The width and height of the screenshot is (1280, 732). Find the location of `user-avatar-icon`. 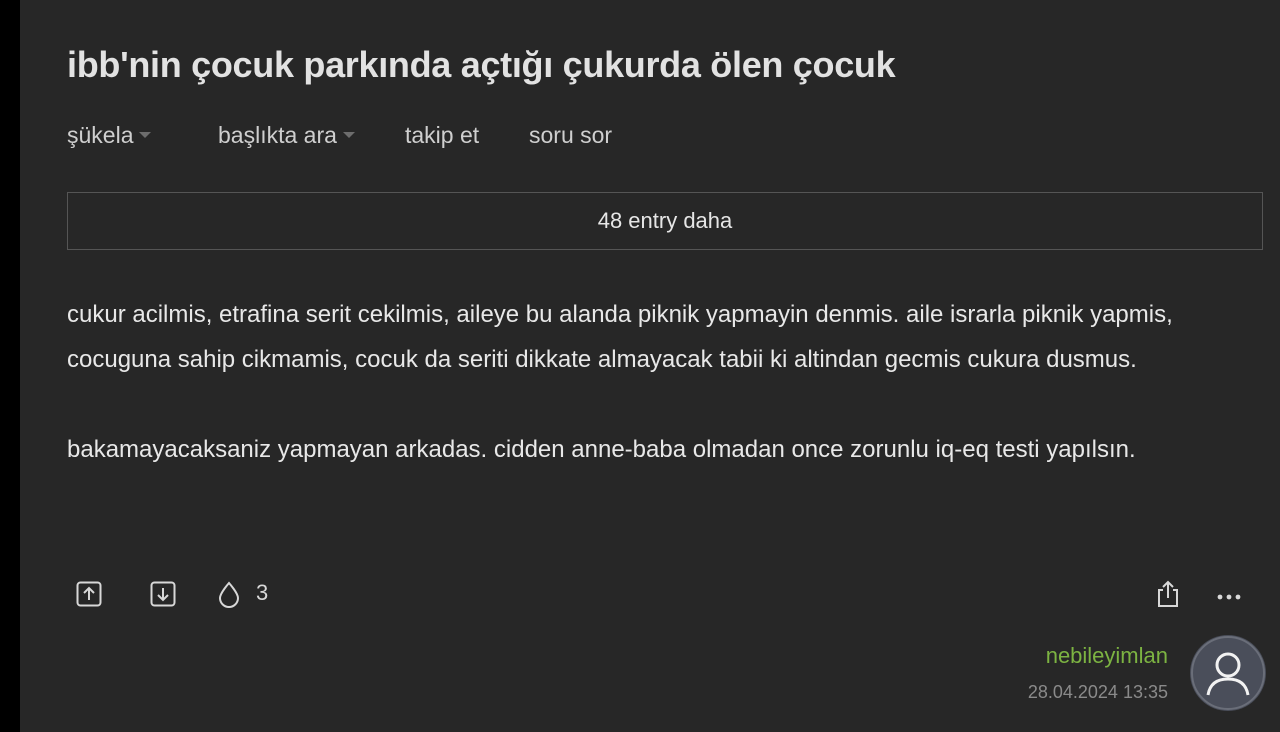

user-avatar-icon is located at coordinates (1228, 673).